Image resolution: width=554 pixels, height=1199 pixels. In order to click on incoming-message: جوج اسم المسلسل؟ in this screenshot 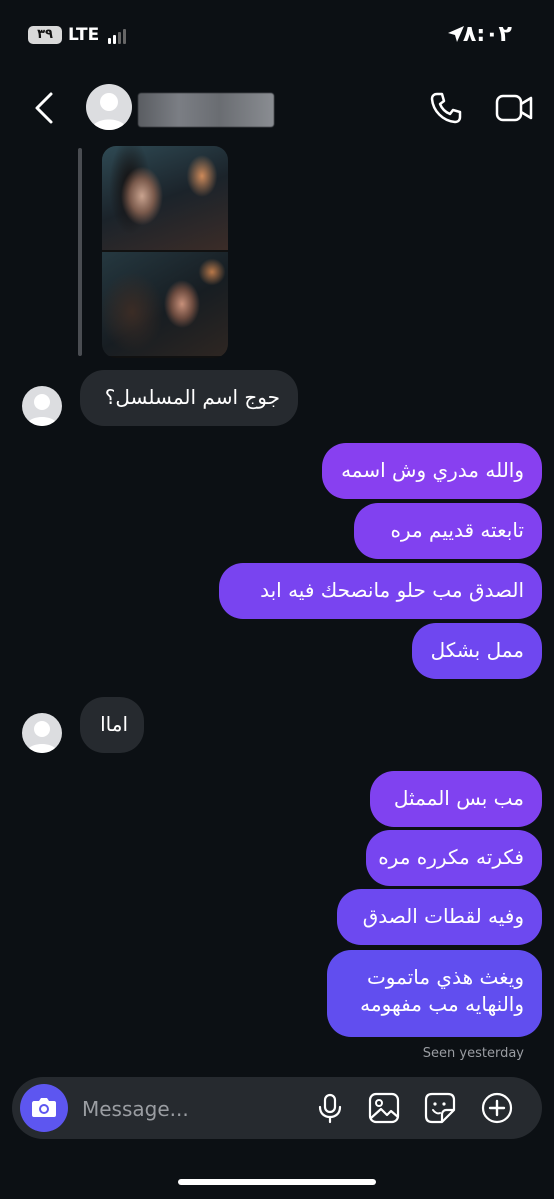, I will do `click(189, 398)`.